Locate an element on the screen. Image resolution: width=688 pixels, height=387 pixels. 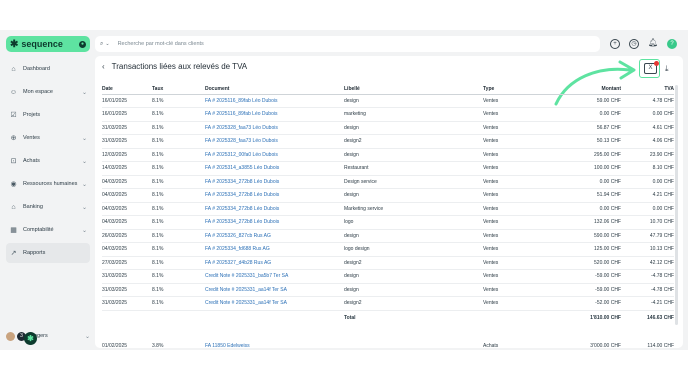
col-header-type: Type is located at coordinates (516, 90).